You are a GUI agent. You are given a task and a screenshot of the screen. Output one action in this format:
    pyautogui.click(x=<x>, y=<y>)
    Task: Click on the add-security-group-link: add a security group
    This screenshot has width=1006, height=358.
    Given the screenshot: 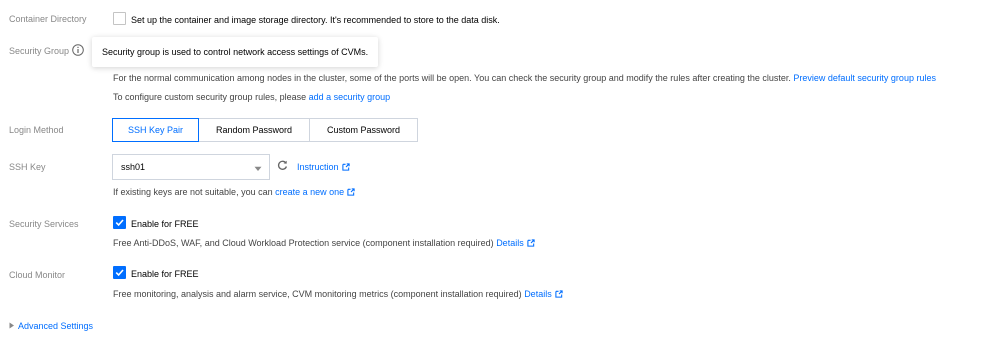 What is the action you would take?
    pyautogui.click(x=350, y=97)
    